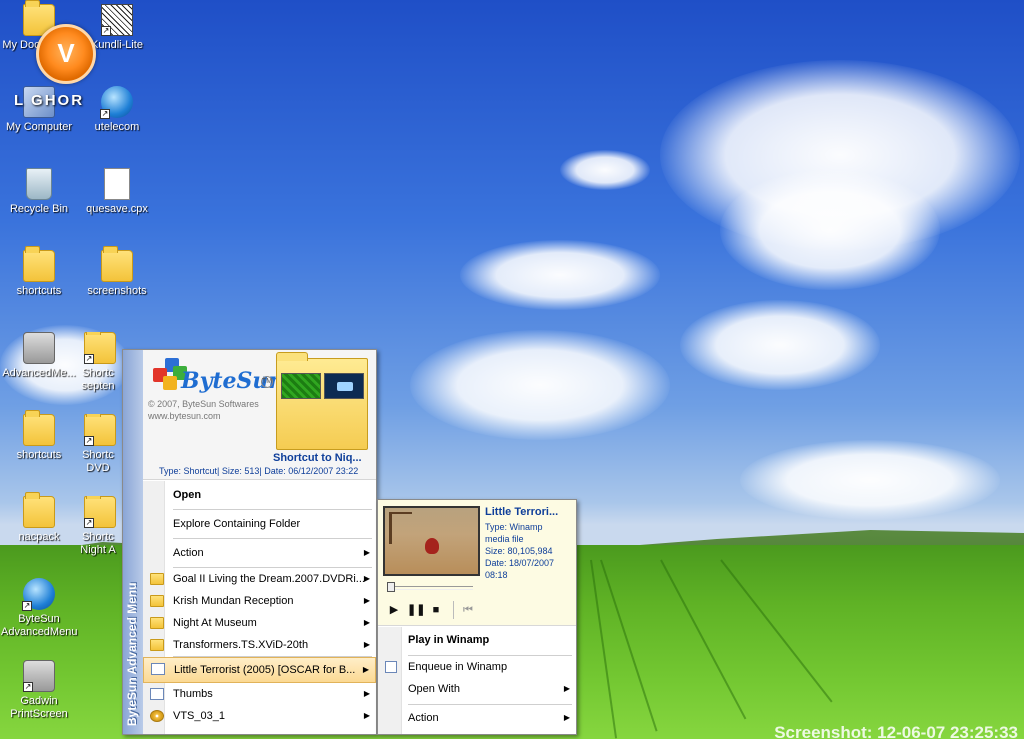 The image size is (1024, 739). I want to click on desktop-icon-shortcut-september: ↗ Shortc septen, so click(100, 362).